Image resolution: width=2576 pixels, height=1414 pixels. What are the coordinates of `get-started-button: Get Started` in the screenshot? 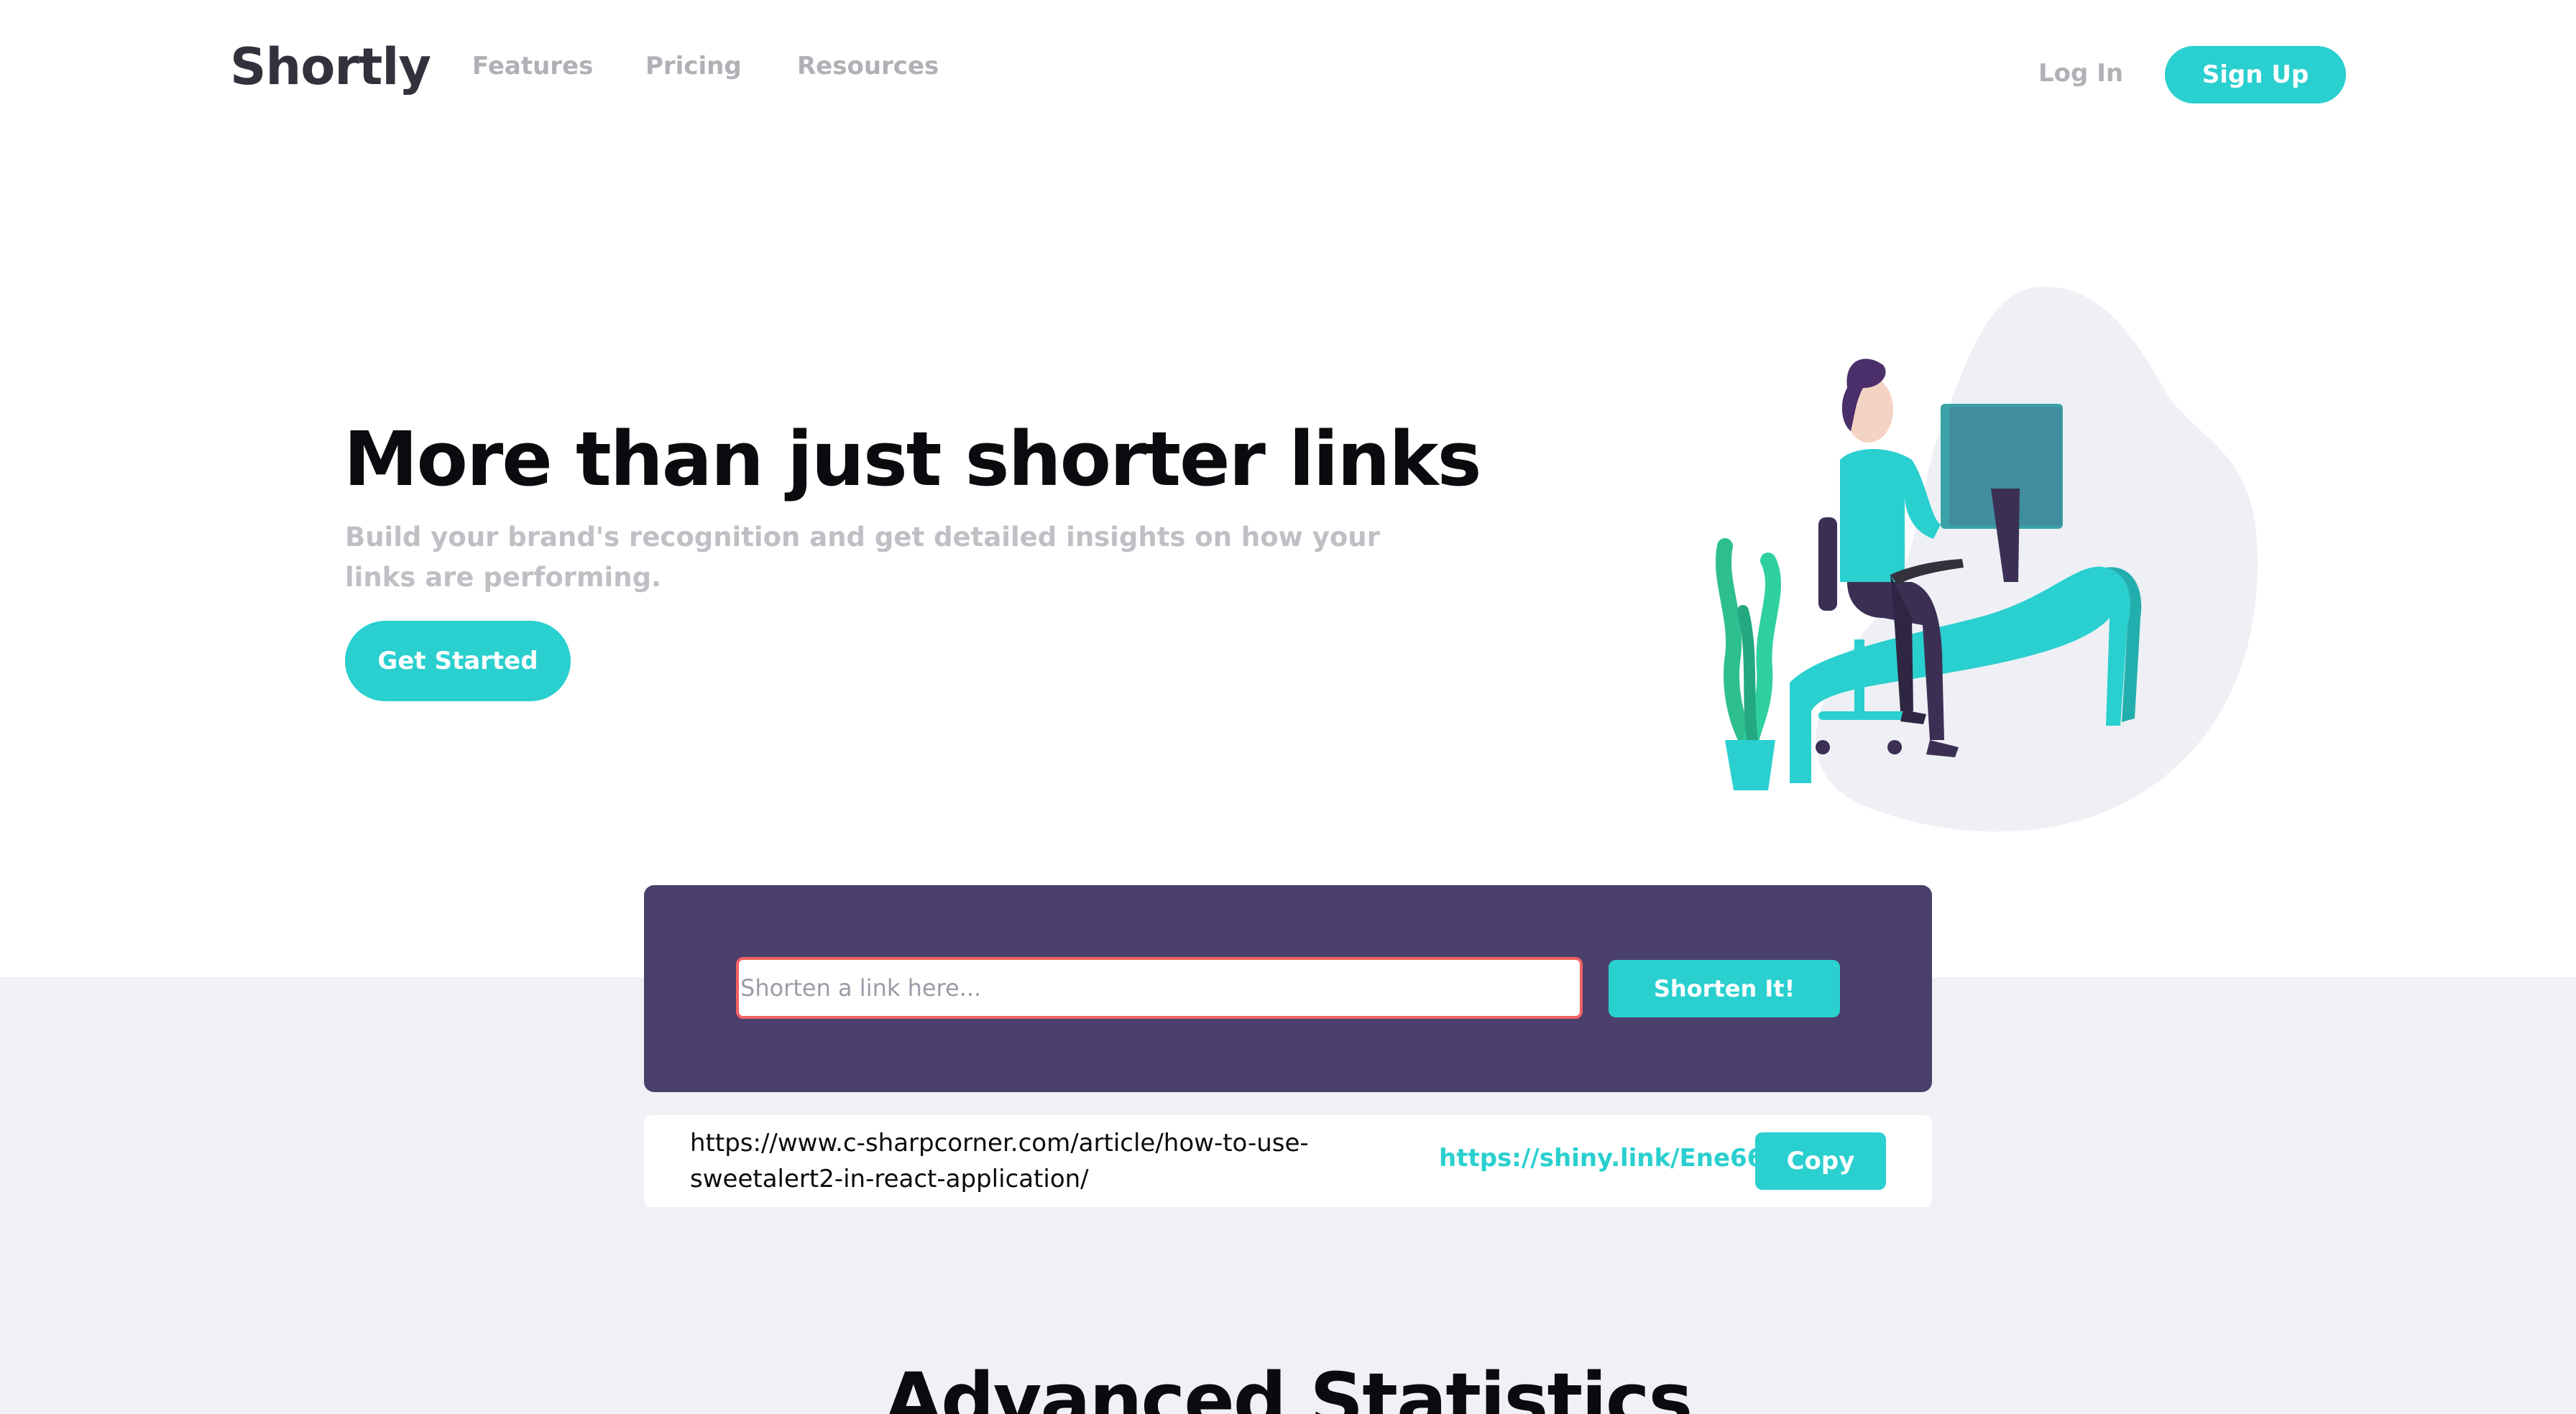 It's located at (458, 661).